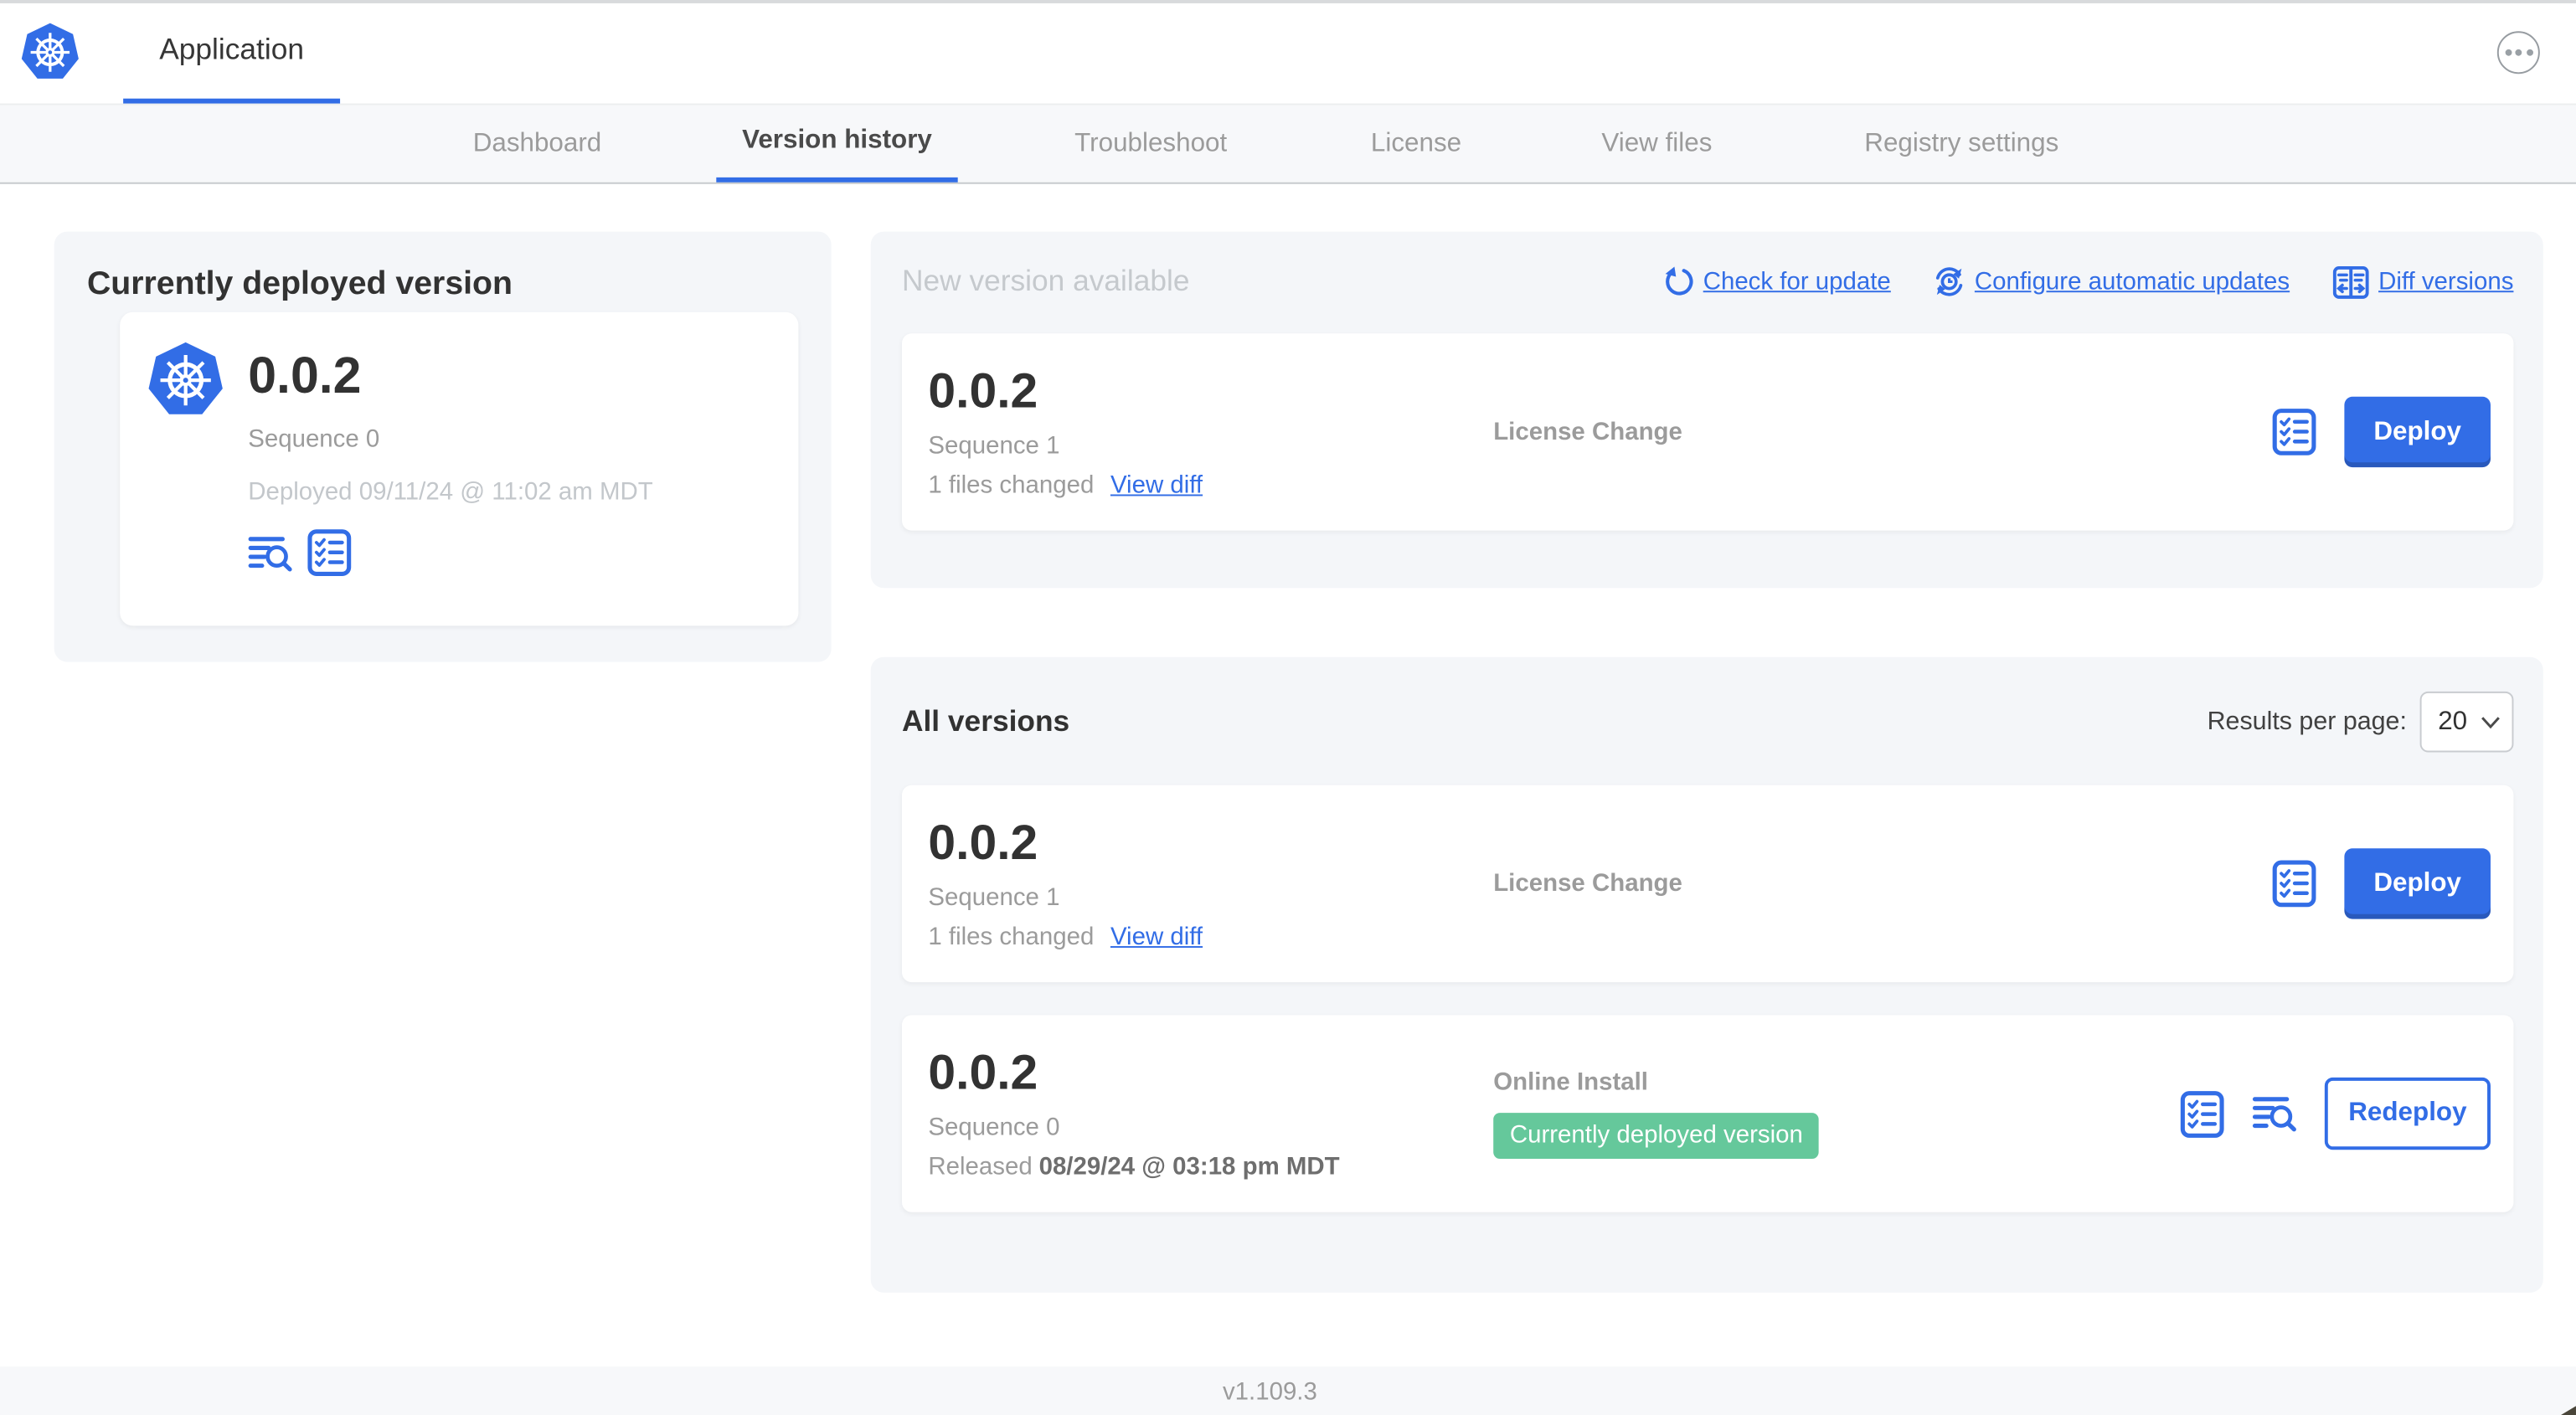 Image resolution: width=2576 pixels, height=1415 pixels. I want to click on tab-view-files: View files, so click(1656, 144).